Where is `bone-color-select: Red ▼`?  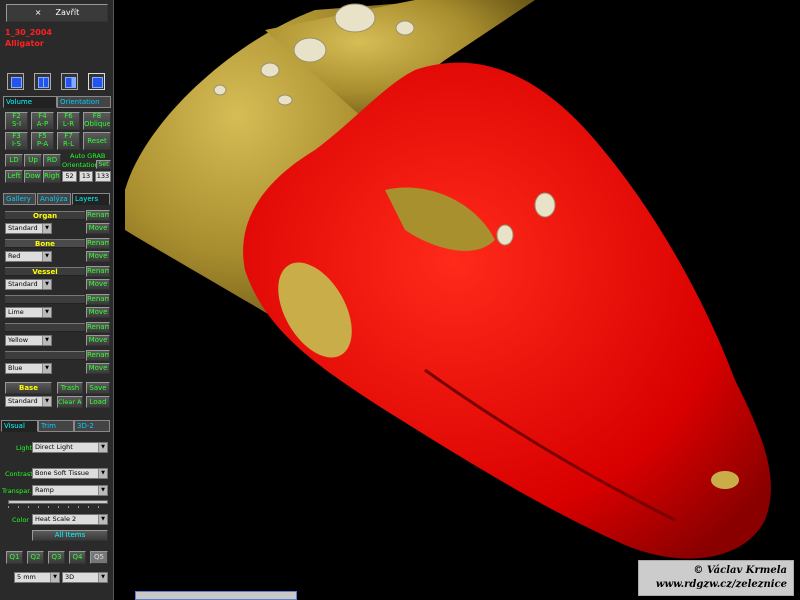
bone-color-select: Red ▼ is located at coordinates (28, 256).